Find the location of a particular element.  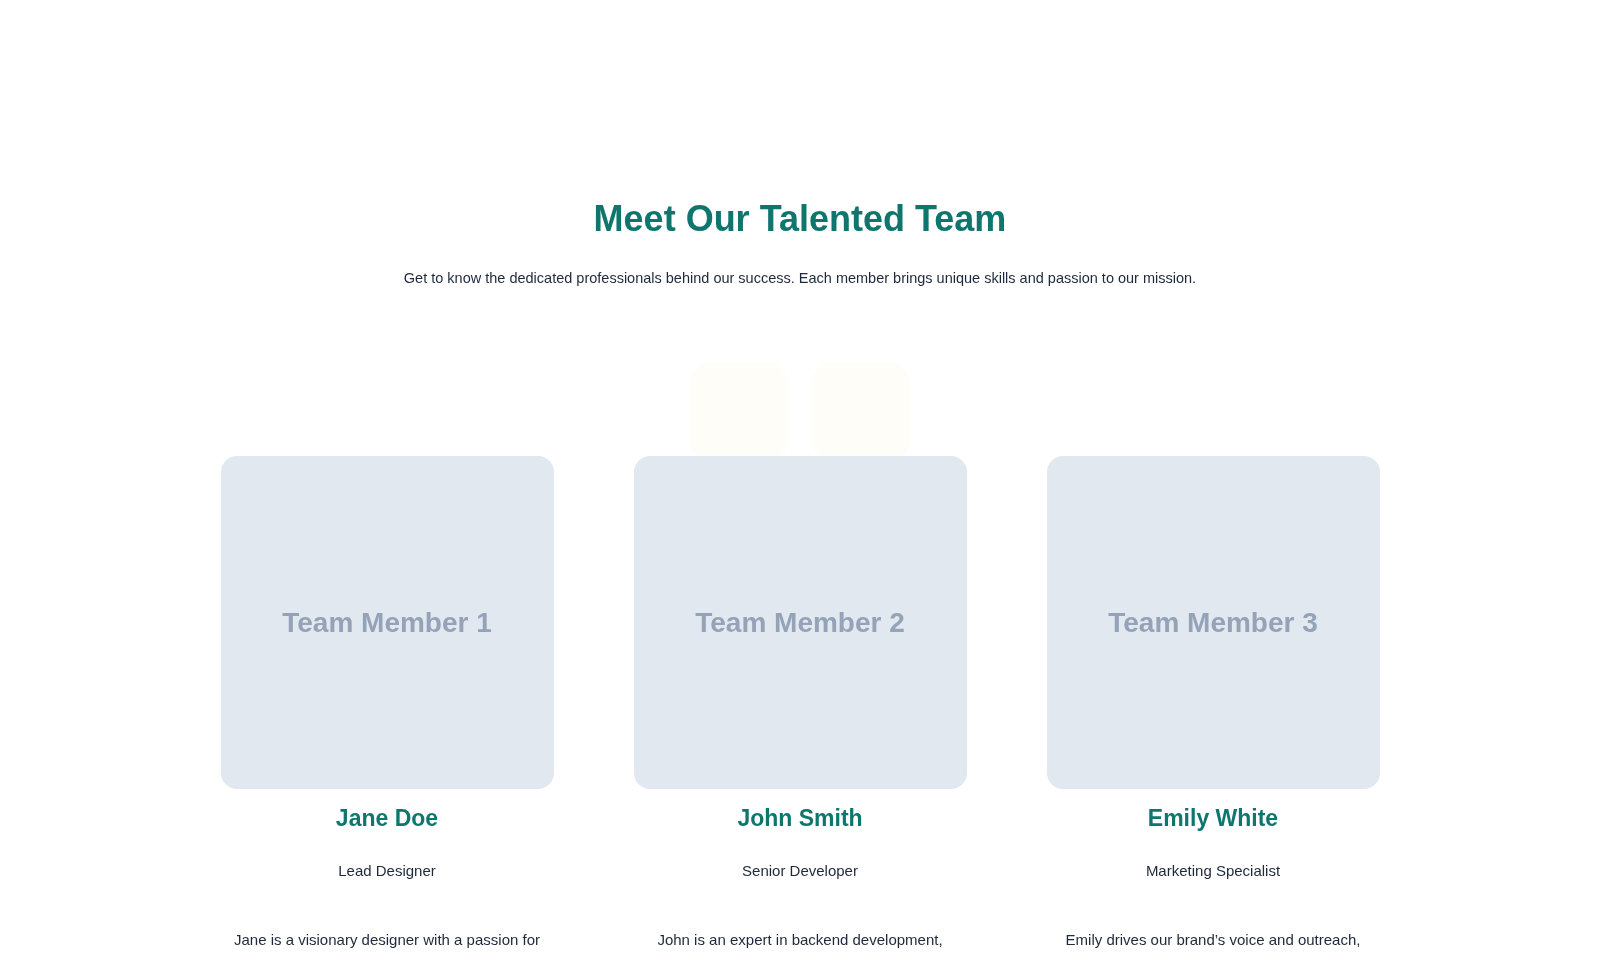

member-name: John Smith is located at coordinates (800, 818).